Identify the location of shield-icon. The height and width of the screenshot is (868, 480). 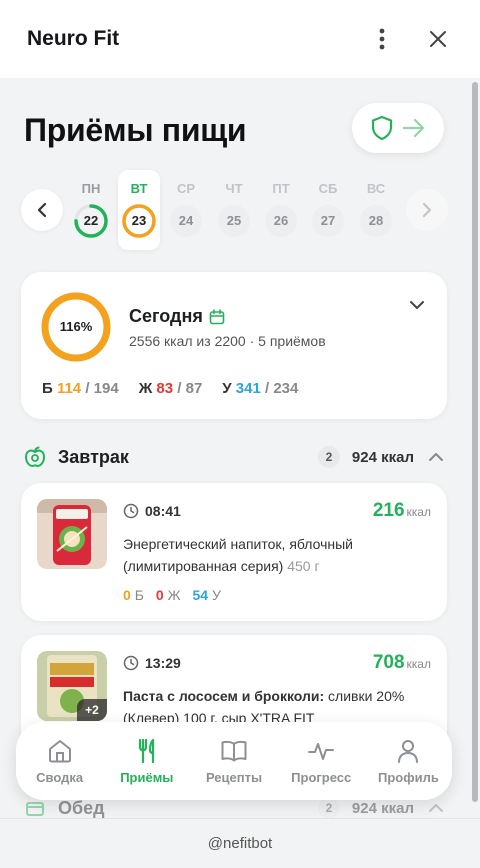
(382, 128).